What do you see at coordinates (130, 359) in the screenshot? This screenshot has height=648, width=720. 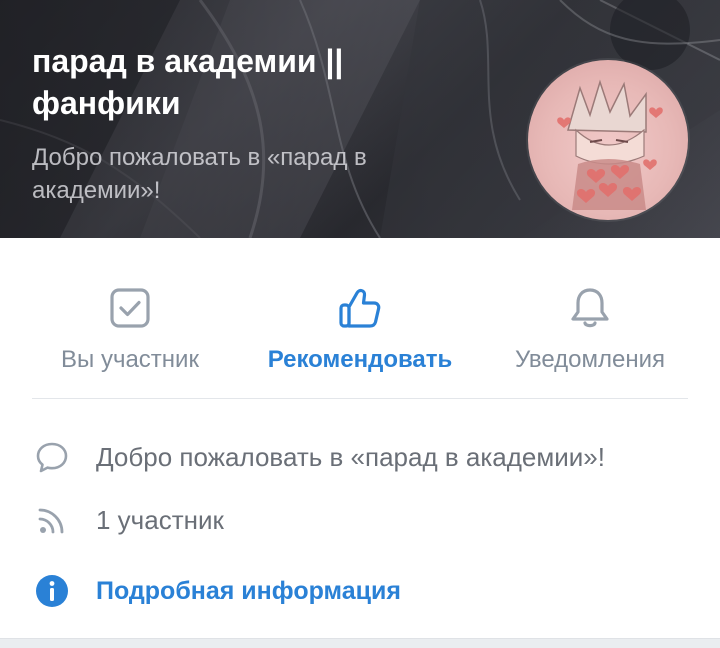 I see `member-label: Вы участник` at bounding box center [130, 359].